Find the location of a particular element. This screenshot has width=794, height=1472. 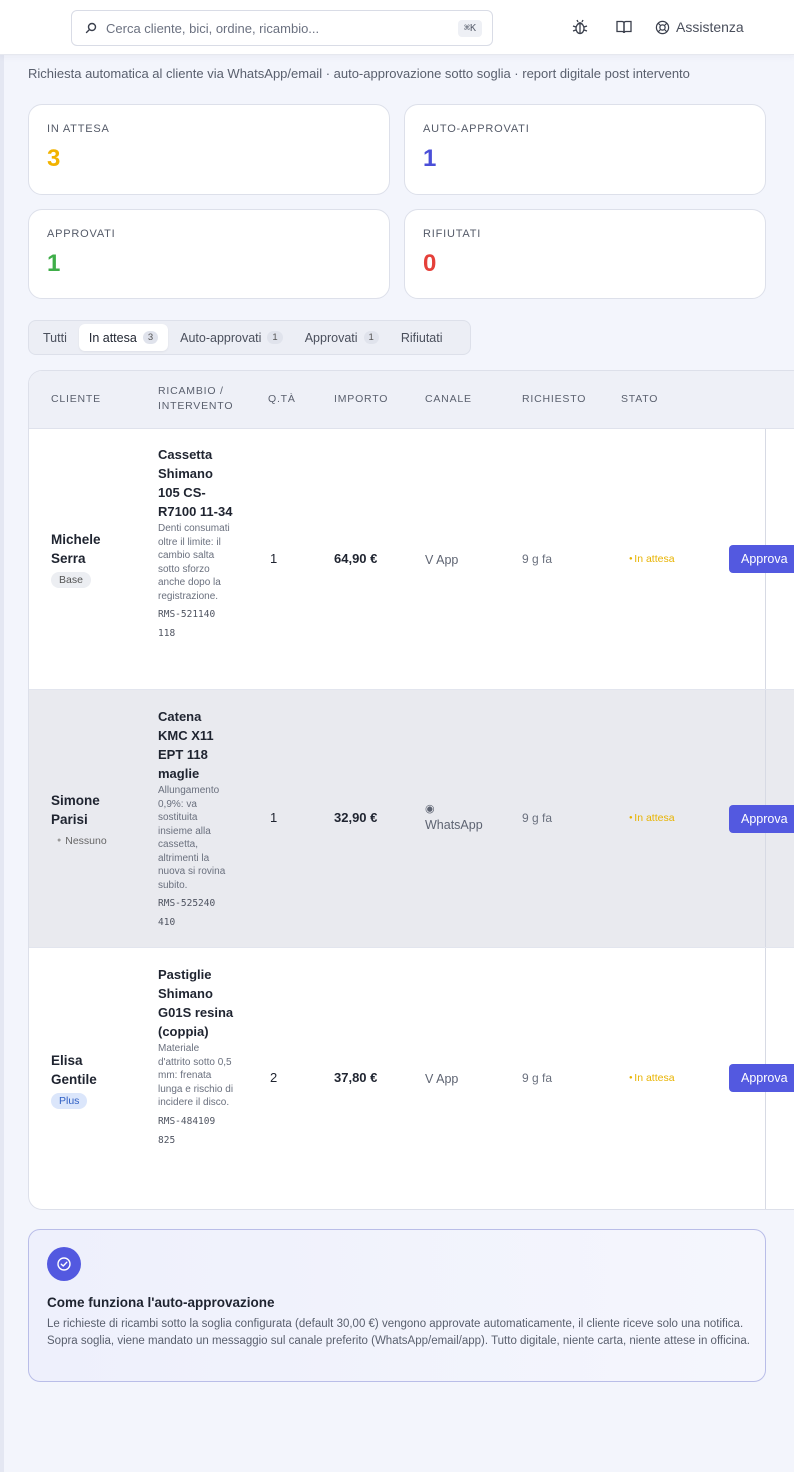

left-rail is located at coordinates (2, 736).